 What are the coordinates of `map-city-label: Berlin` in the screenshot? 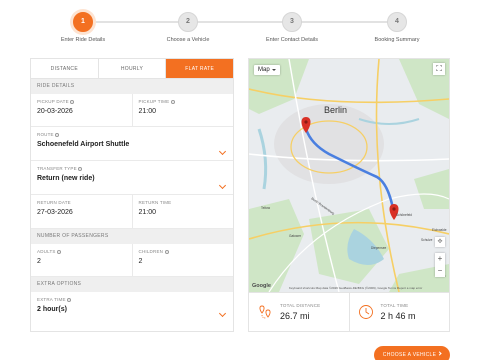 It's located at (335, 110).